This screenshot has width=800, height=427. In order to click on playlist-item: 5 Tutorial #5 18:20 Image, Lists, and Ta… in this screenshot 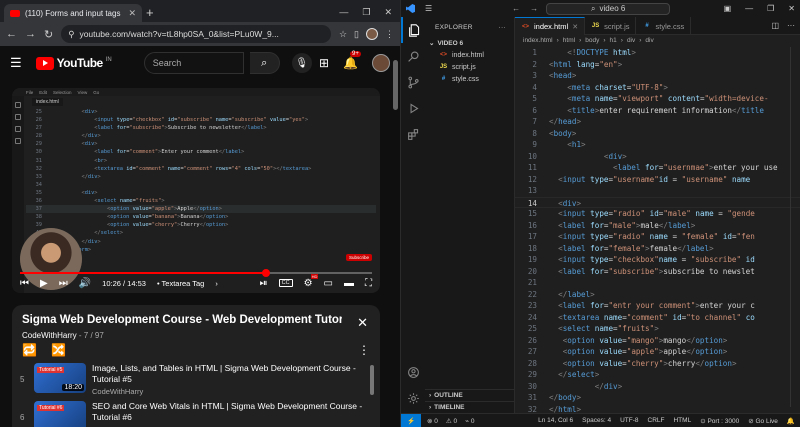, I will do `click(194, 381)`.